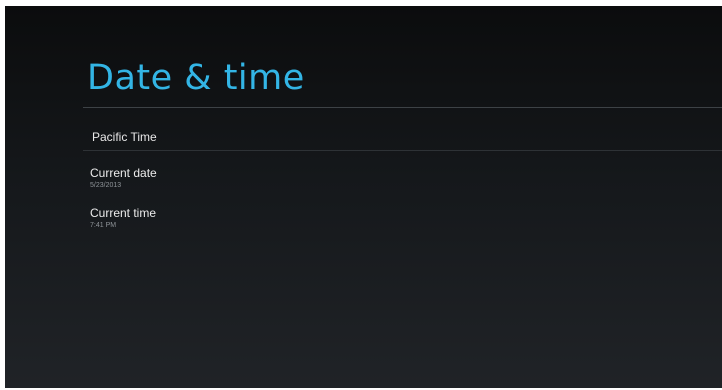  I want to click on current-date-title: Current date, so click(123, 173).